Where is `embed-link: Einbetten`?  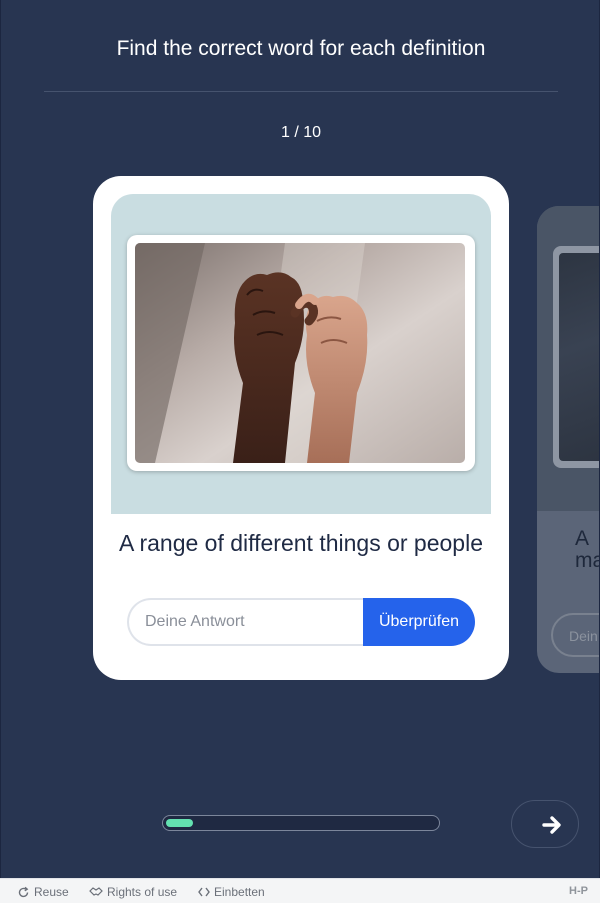
embed-link: Einbetten is located at coordinates (231, 892).